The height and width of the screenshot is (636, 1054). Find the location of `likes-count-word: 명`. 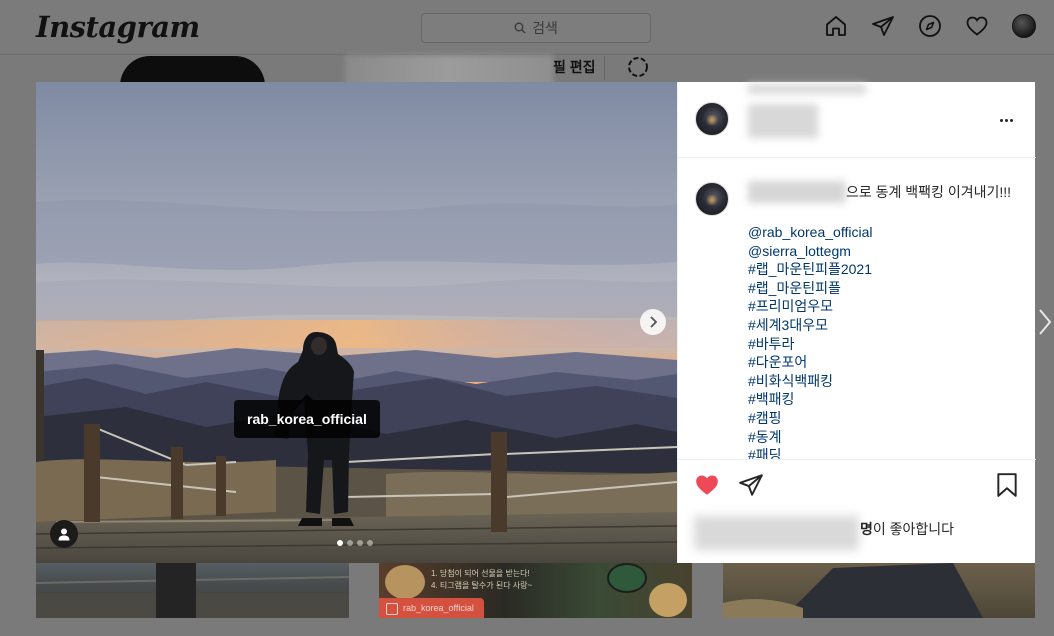

likes-count-word: 명 is located at coordinates (866, 529).